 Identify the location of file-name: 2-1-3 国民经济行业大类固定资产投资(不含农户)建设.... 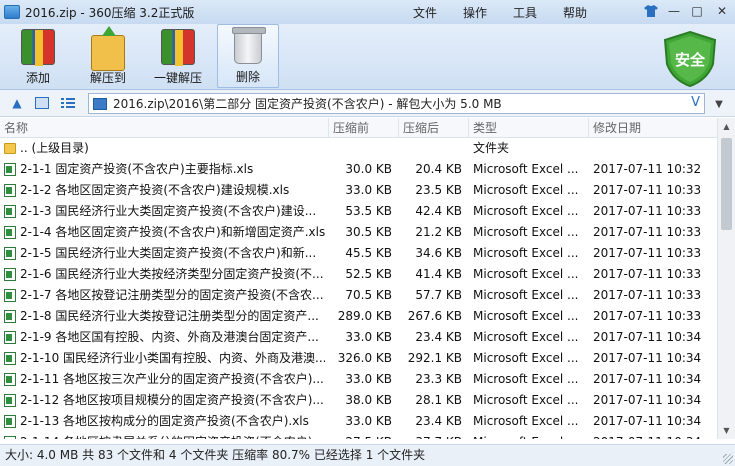
(168, 211).